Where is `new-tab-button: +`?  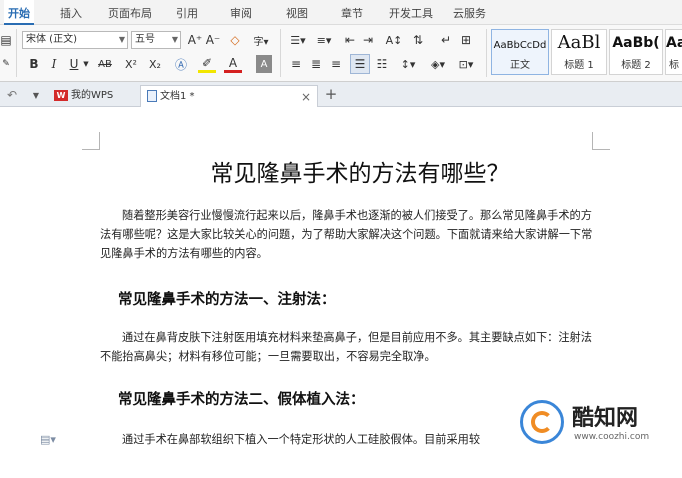 new-tab-button: + is located at coordinates (331, 94).